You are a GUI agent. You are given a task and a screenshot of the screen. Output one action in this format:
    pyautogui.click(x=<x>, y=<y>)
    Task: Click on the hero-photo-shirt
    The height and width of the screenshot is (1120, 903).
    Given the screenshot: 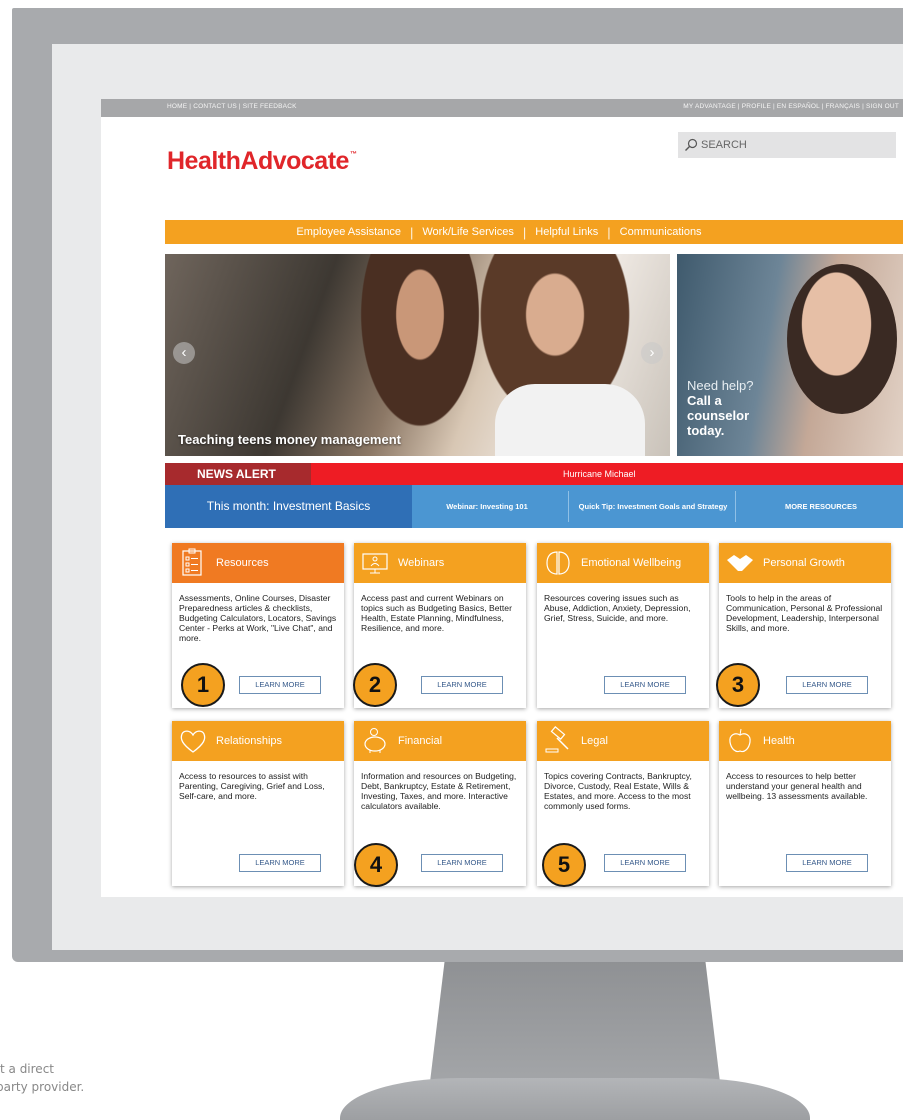 What is the action you would take?
    pyautogui.click(x=570, y=420)
    